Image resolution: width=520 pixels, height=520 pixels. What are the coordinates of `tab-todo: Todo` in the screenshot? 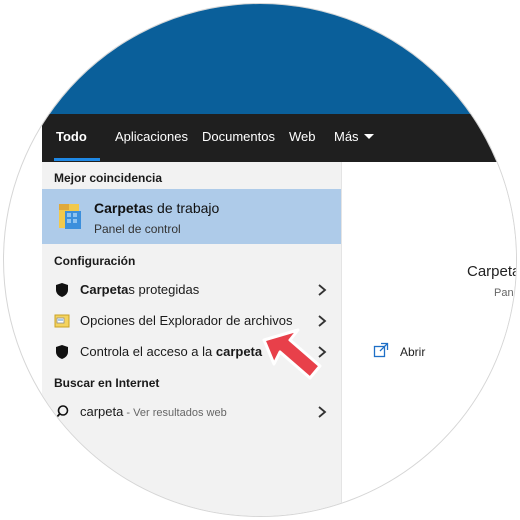 It's located at (71, 138).